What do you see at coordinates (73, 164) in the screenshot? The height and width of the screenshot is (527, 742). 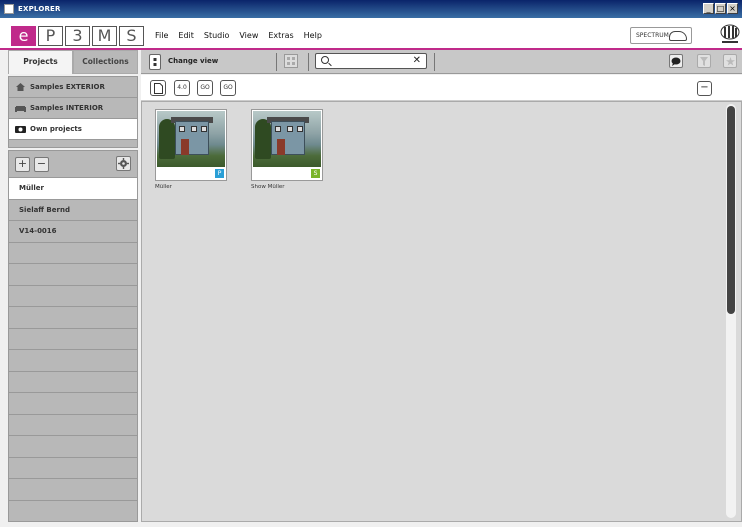 I see `project-toolbar: + −` at bounding box center [73, 164].